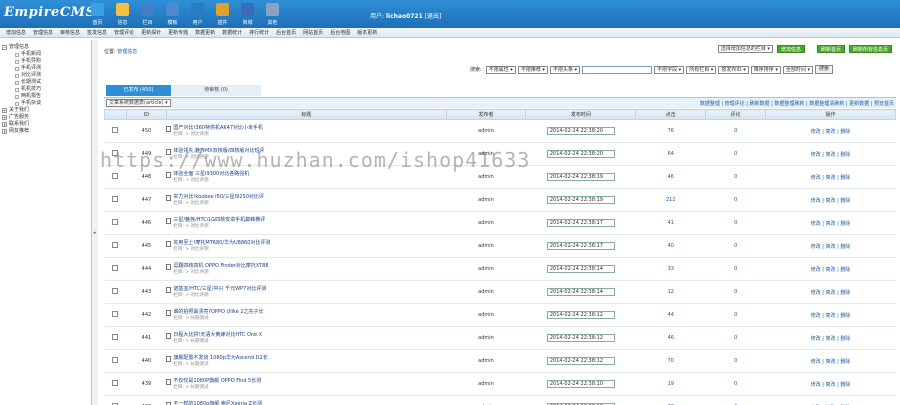 Image resolution: width=900 pixels, height=405 pixels. What do you see at coordinates (94, 233) in the screenshot?
I see `collapse-arrow-icon: ◂` at bounding box center [94, 233].